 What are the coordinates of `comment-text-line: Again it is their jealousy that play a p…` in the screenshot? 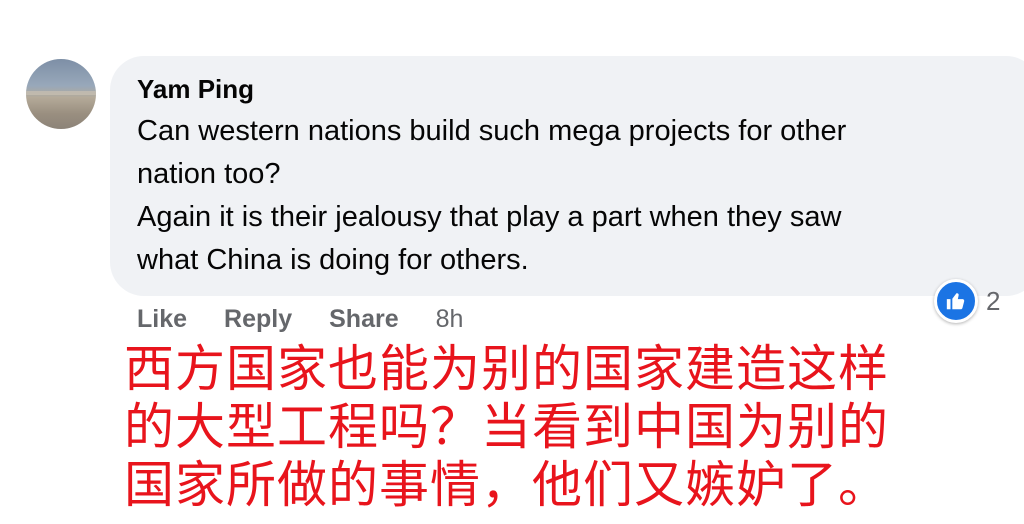 It's located at (489, 217).